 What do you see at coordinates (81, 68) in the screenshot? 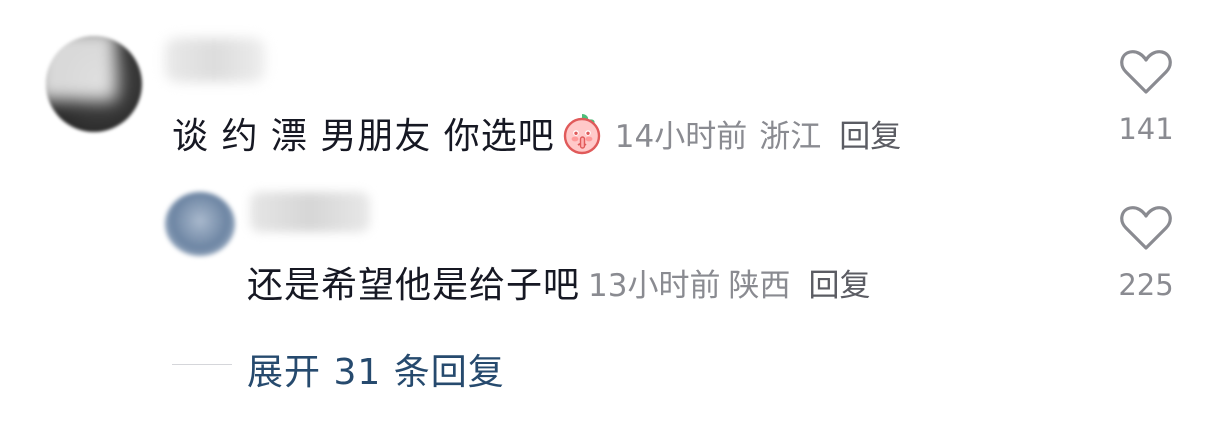
I see `avatar-blur` at bounding box center [81, 68].